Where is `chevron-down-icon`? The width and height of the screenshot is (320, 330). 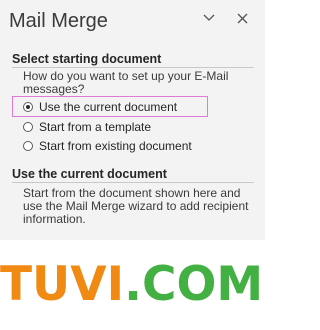 chevron-down-icon is located at coordinates (209, 18).